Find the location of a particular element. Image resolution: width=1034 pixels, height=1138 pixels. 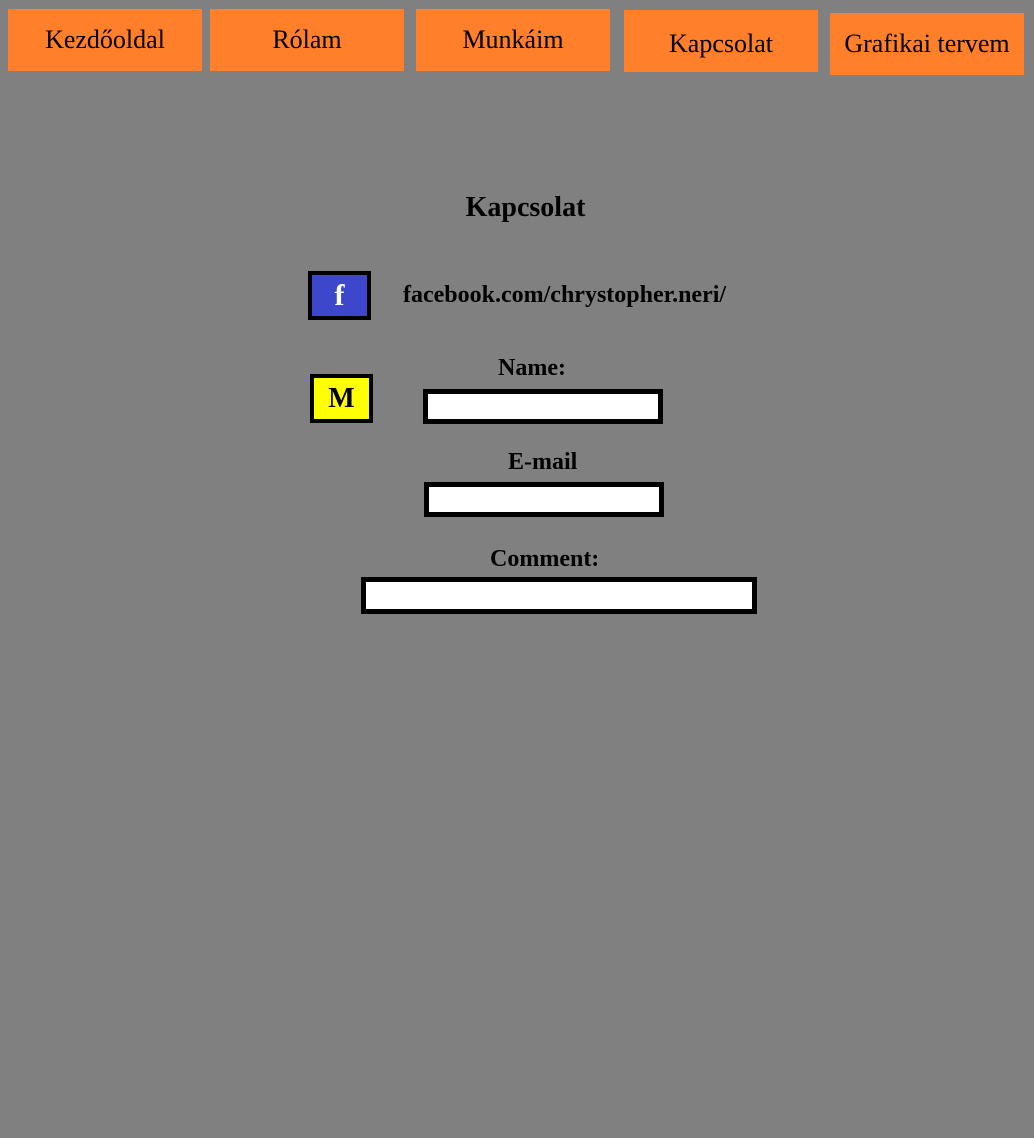

nav-design-button: Grafikai tervem is located at coordinates (927, 44).